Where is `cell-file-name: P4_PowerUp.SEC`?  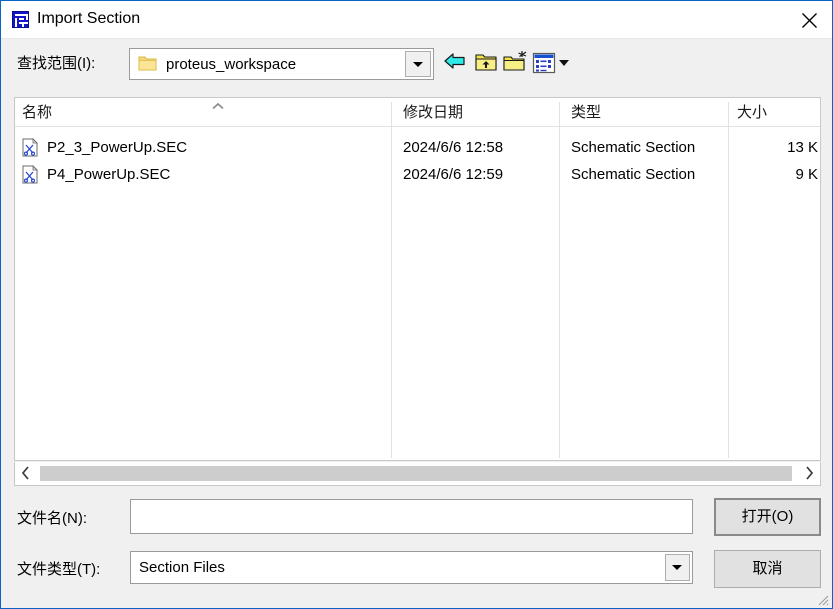
cell-file-name: P4_PowerUp.SEC is located at coordinates (109, 174).